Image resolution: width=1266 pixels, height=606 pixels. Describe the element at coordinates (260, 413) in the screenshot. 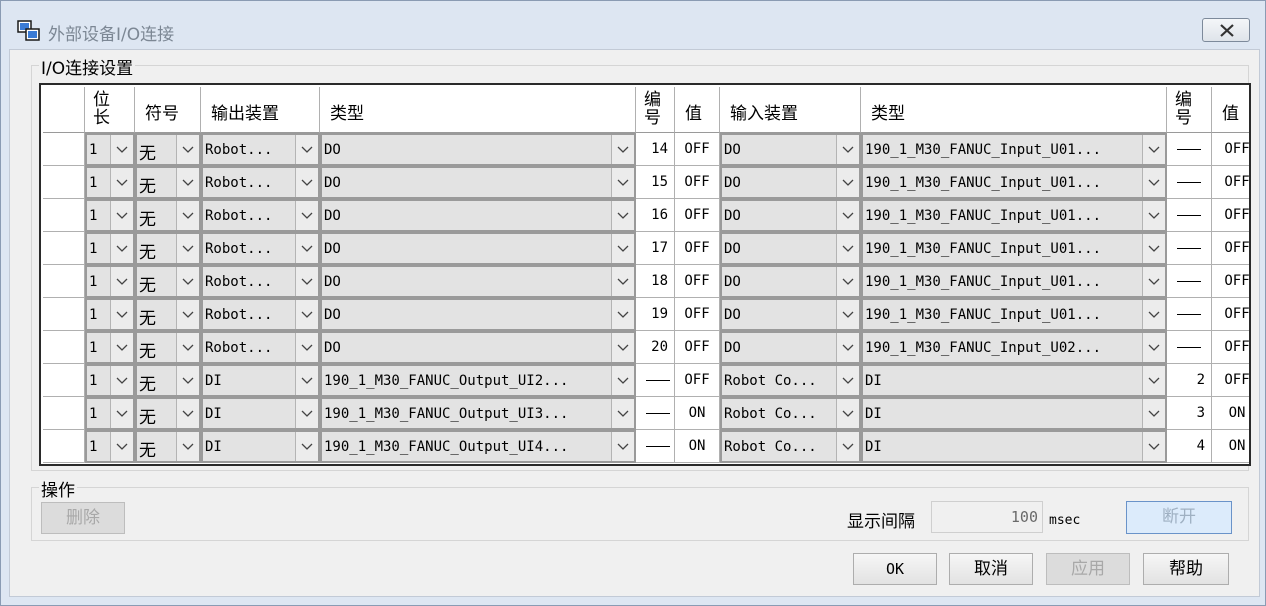

I see `output-device-combo: DI` at that location.